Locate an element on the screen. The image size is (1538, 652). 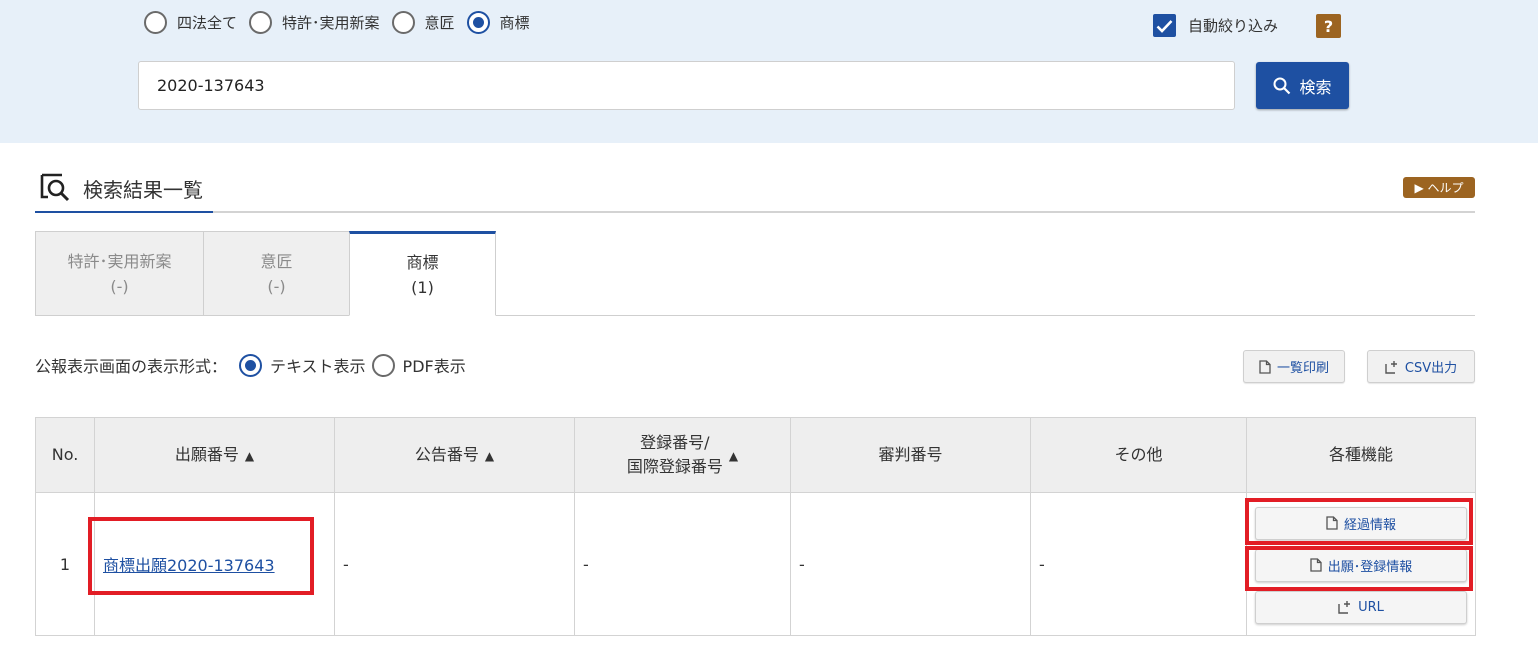
progress-info-button: 経過情報 is located at coordinates (1361, 523).